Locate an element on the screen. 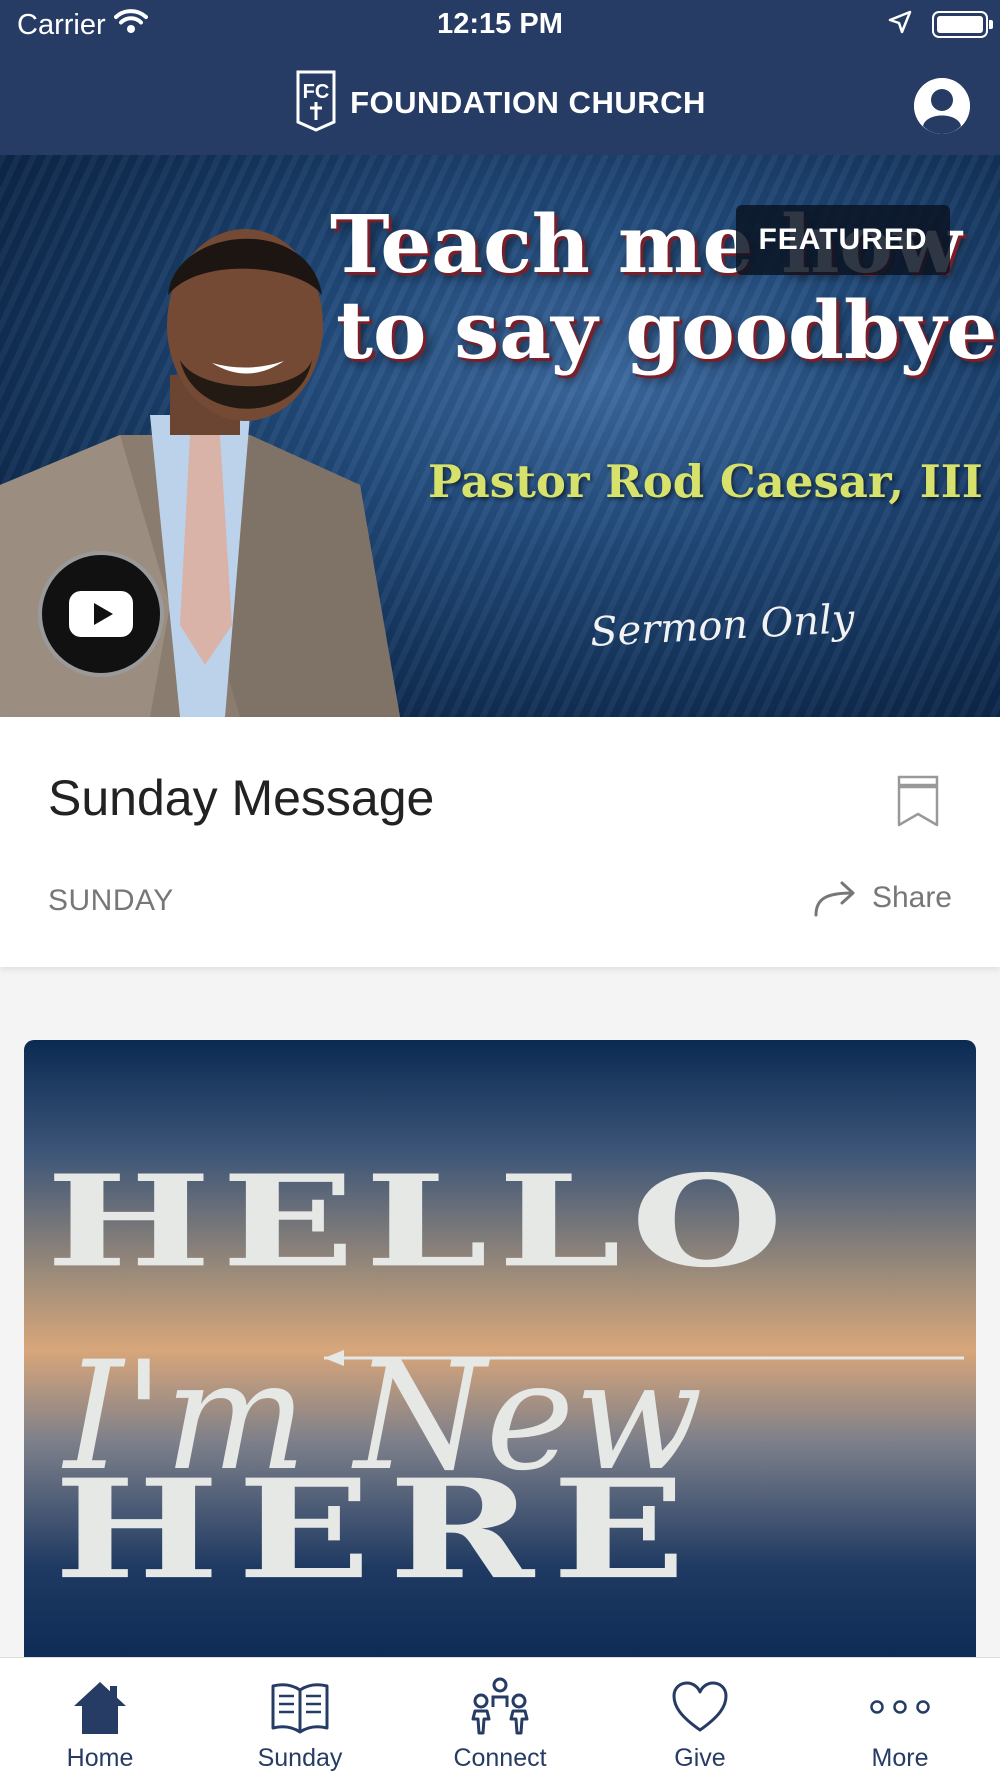 This screenshot has width=1000, height=1778. tab-sunday: Sunday is located at coordinates (300, 1718).